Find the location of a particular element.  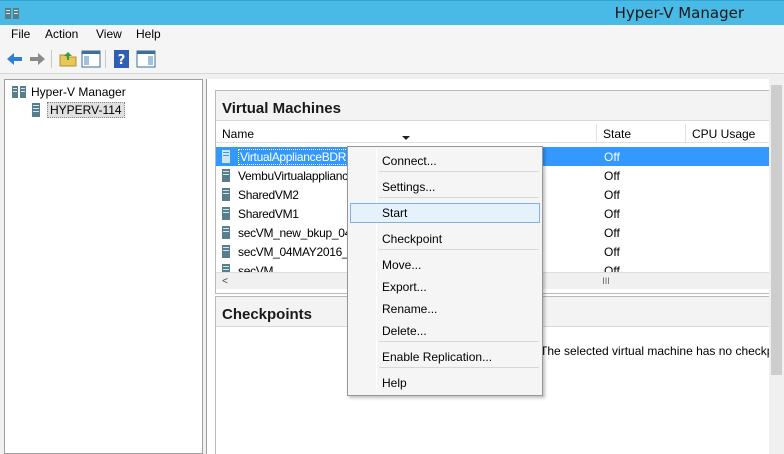

scroll-left-icon: < is located at coordinates (225, 281).